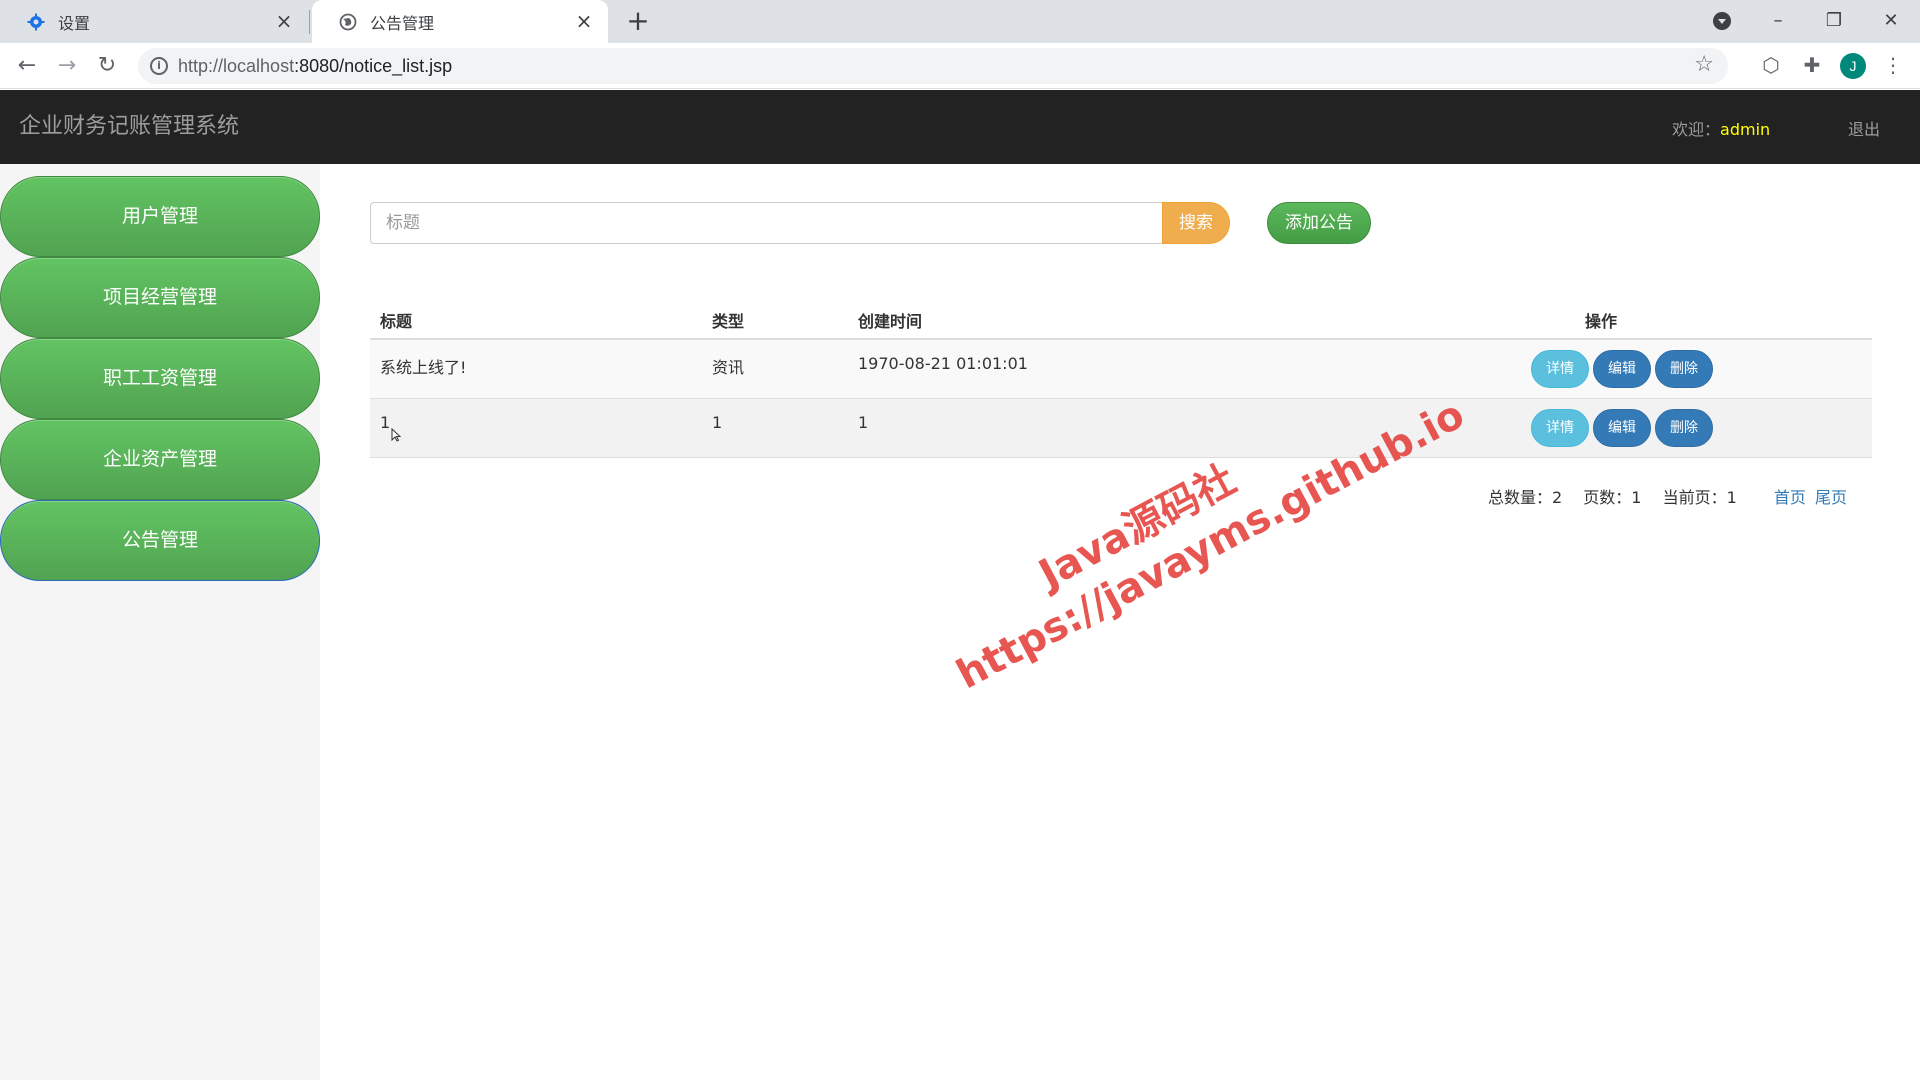  Describe the element at coordinates (107, 66) in the screenshot. I see `reload-icon: ↻` at that location.